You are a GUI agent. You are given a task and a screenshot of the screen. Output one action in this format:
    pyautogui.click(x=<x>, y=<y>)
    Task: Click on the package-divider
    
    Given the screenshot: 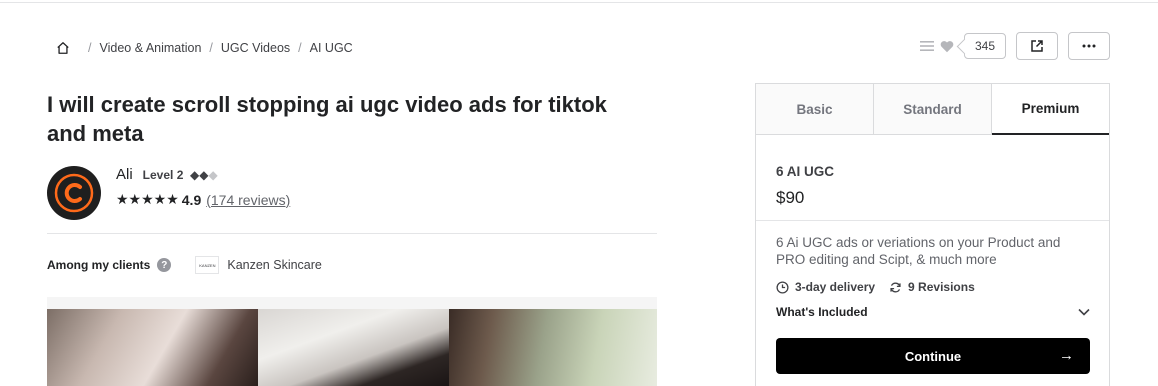 What is the action you would take?
    pyautogui.click(x=932, y=220)
    